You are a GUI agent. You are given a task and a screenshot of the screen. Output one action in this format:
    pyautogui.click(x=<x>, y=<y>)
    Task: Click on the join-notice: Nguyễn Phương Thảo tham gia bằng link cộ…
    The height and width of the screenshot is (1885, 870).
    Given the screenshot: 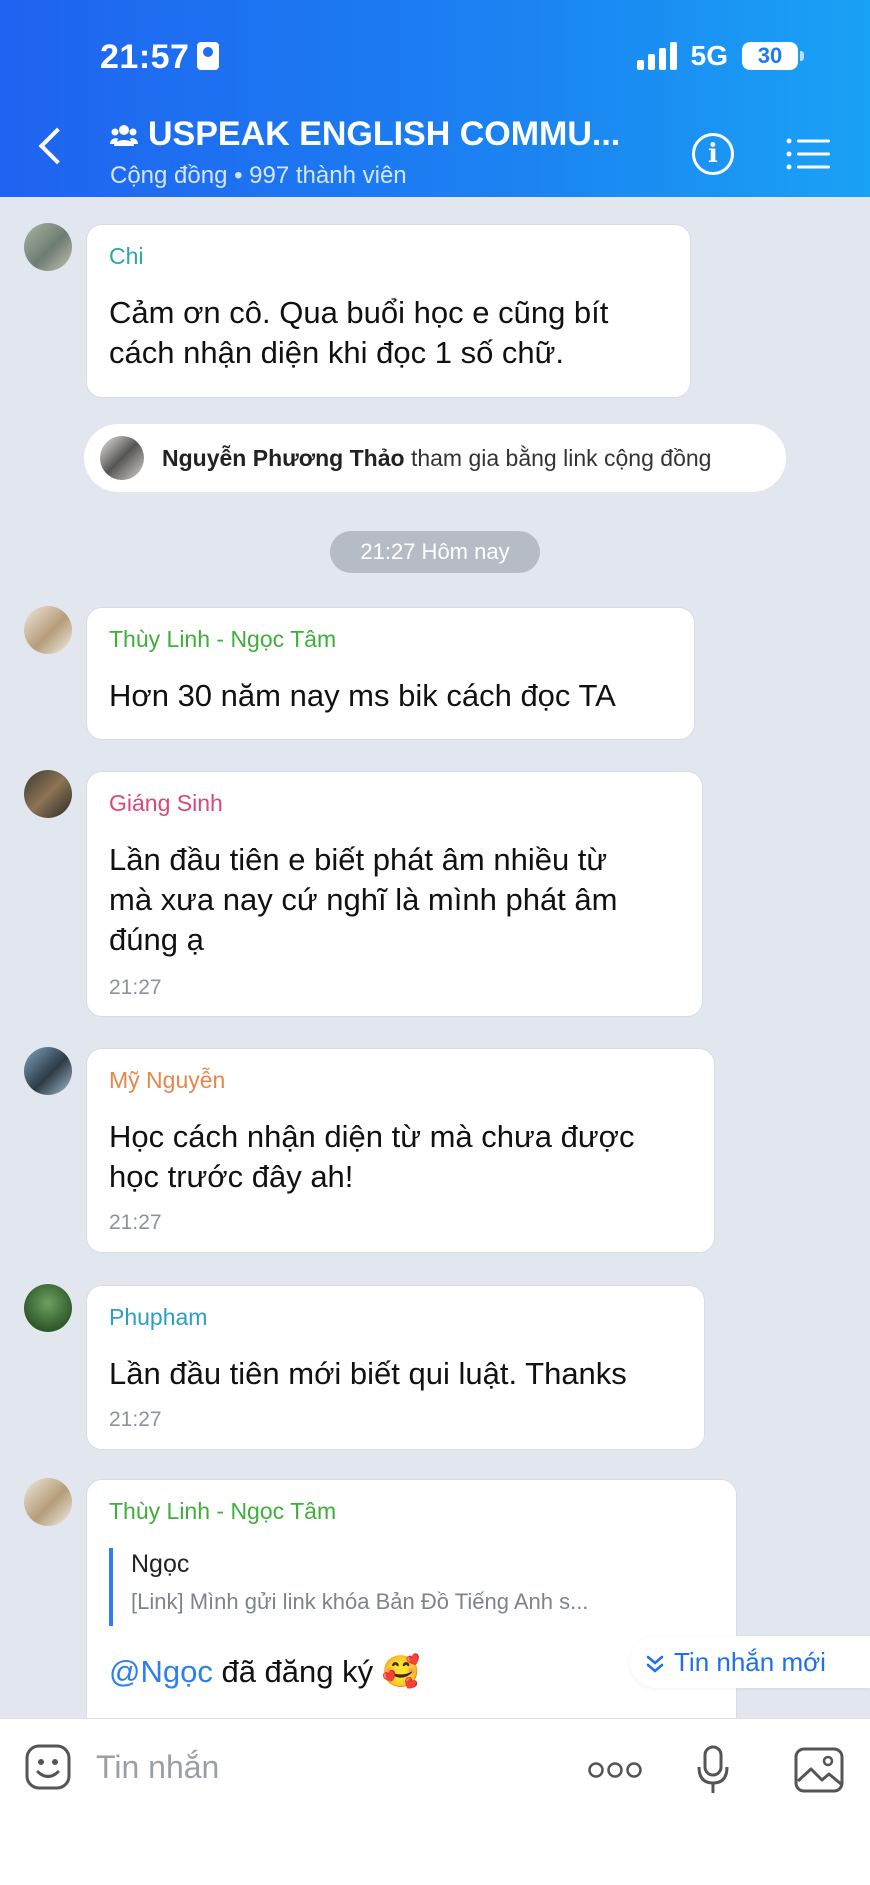 What is the action you would take?
    pyautogui.click(x=435, y=458)
    